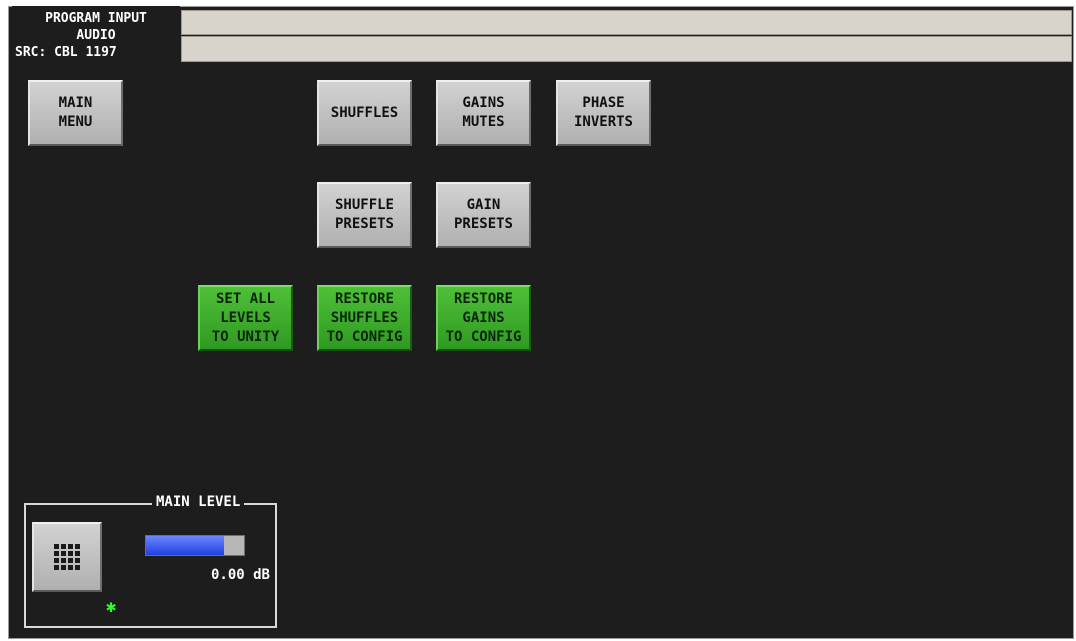 The width and height of the screenshot is (1076, 641). I want to click on main-level-slider, so click(195, 545).